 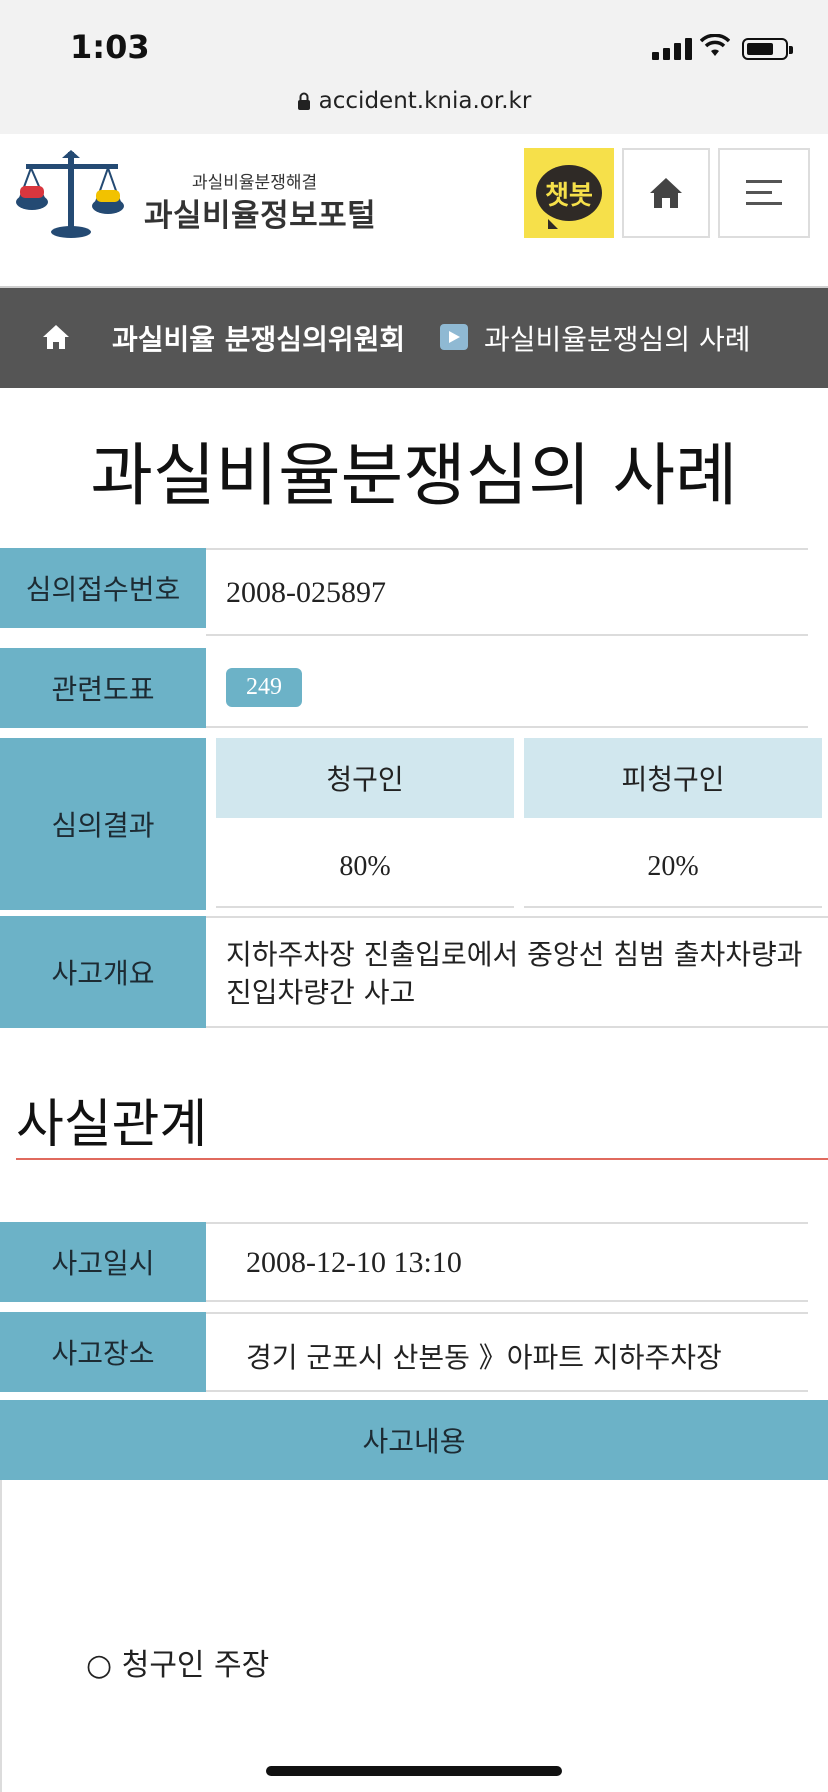 What do you see at coordinates (354, 1262) in the screenshot?
I see `accident-date-value: 2008-12-10 13:10` at bounding box center [354, 1262].